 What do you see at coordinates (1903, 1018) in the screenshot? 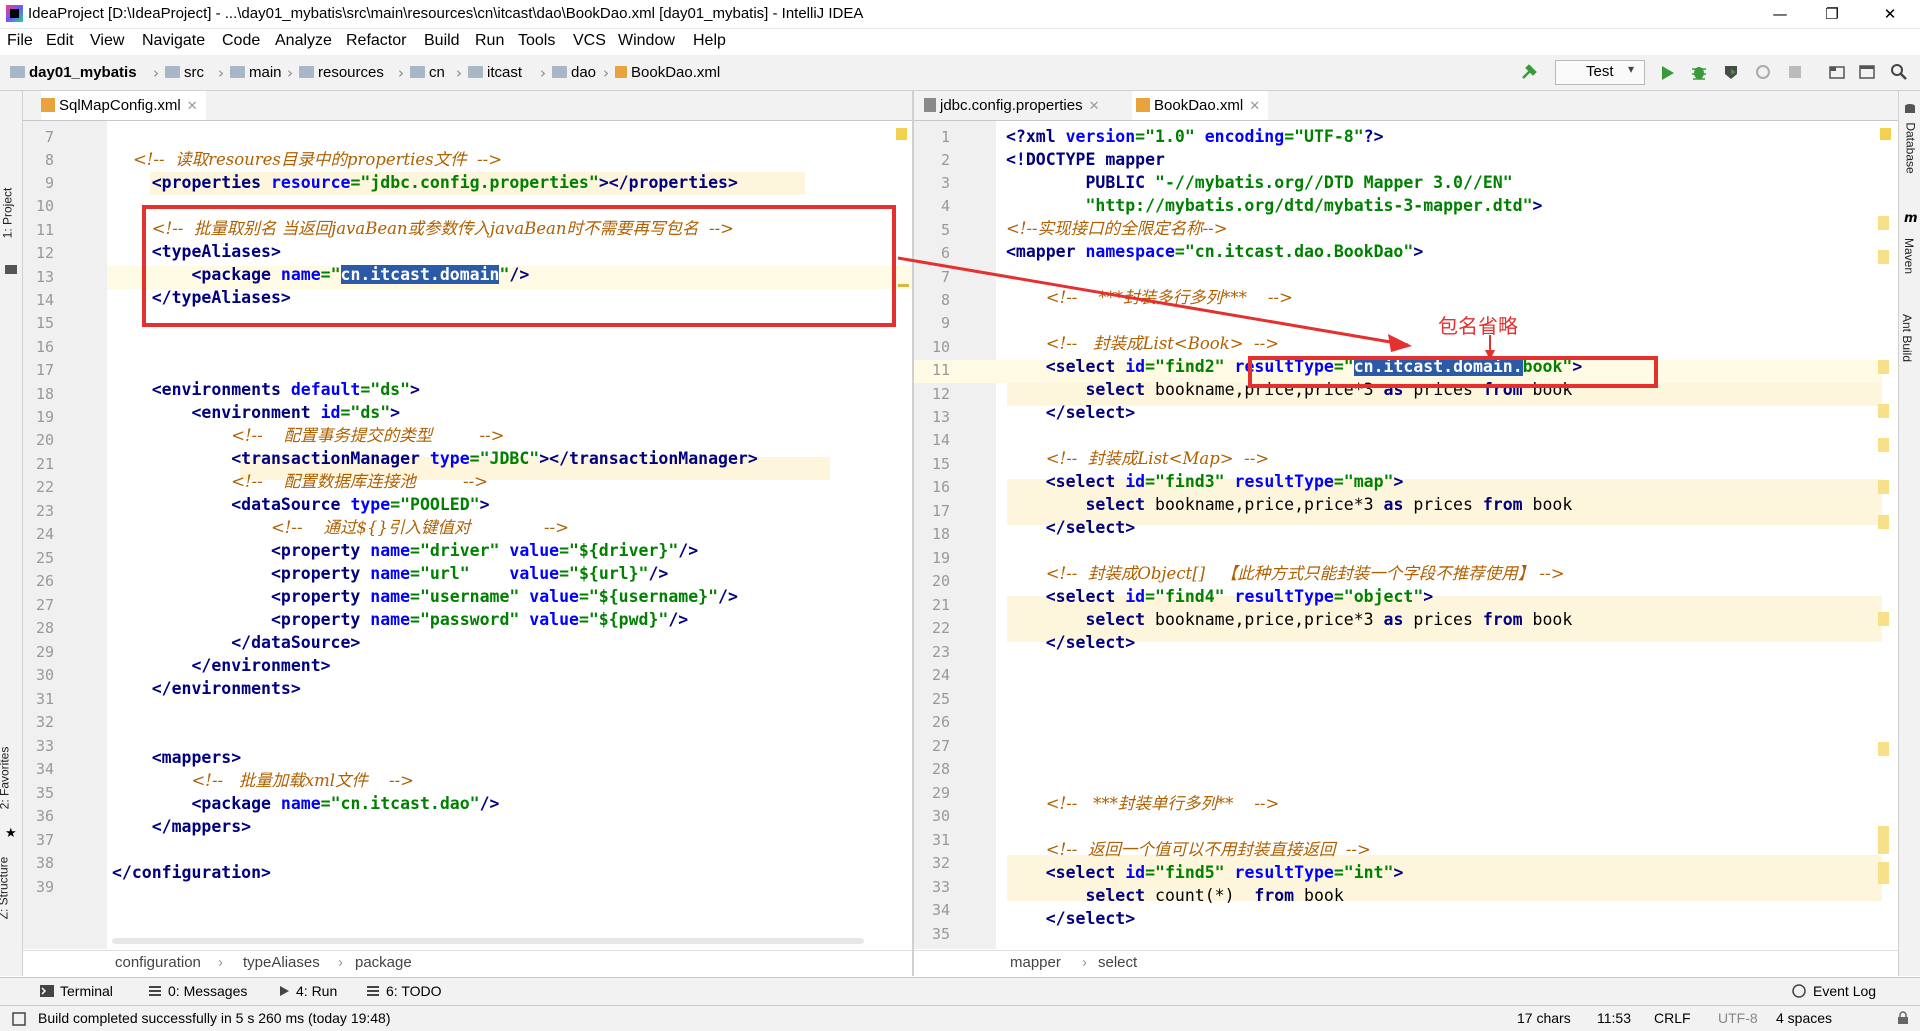
I see `lock-icon` at bounding box center [1903, 1018].